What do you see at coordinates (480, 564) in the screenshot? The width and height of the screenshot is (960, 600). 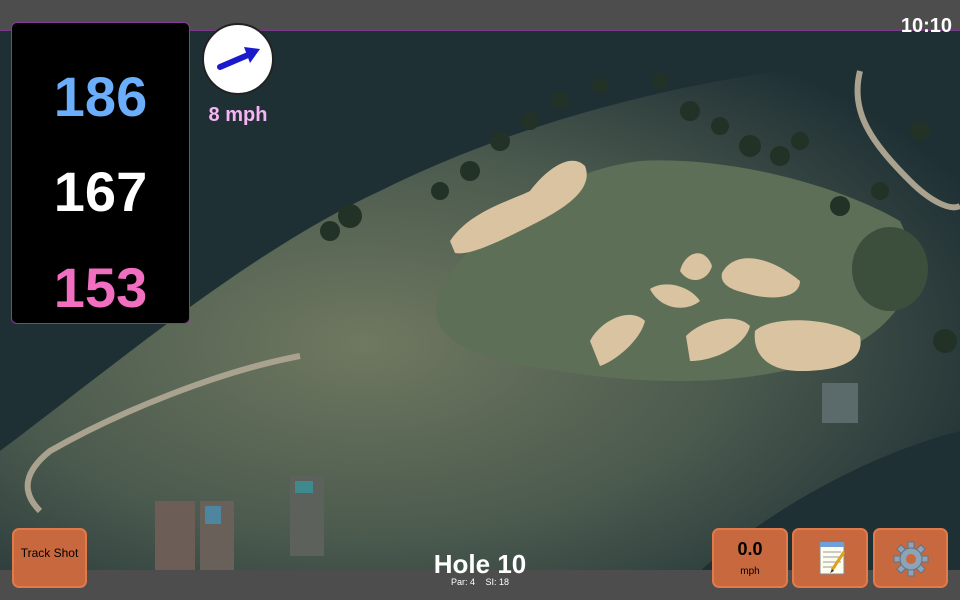 I see `hole-title: Hole 10` at bounding box center [480, 564].